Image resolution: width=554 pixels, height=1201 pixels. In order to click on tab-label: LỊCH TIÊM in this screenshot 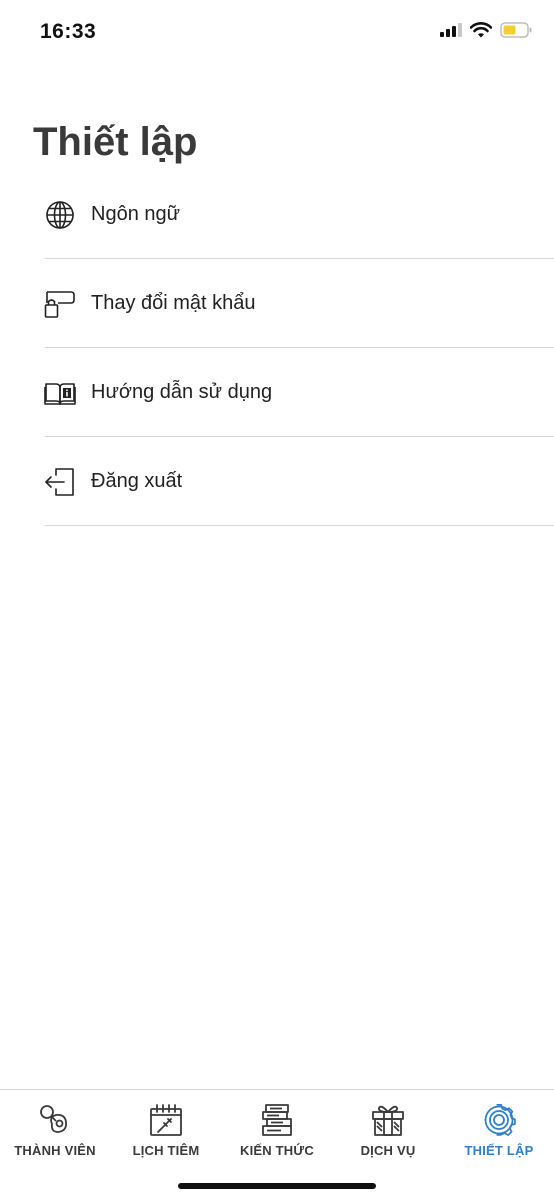, I will do `click(166, 1150)`.